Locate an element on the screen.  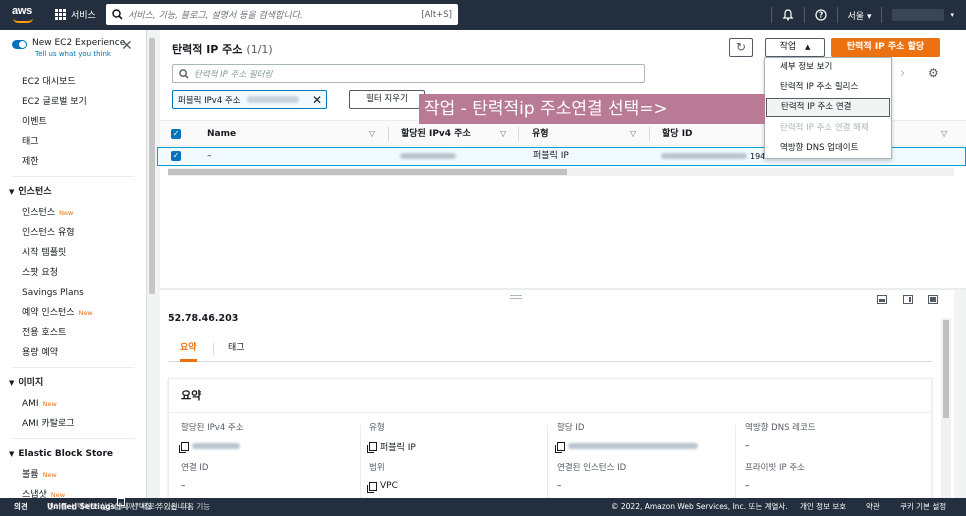
menu-item-view-details: 세부 정보 보기 is located at coordinates (828, 67).